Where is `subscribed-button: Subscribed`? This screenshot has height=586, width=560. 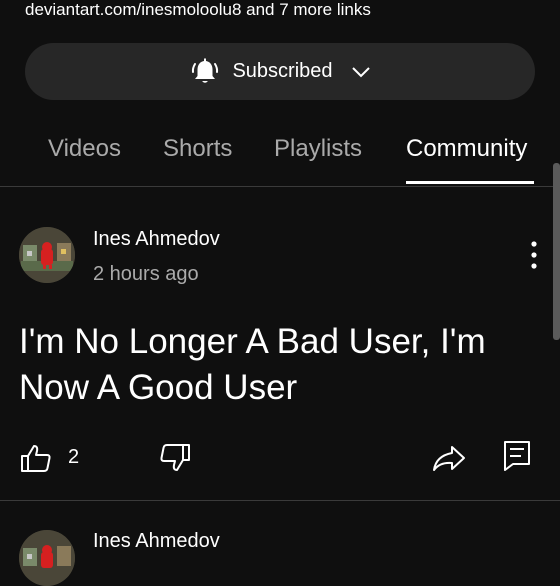 subscribed-button: Subscribed is located at coordinates (280, 71).